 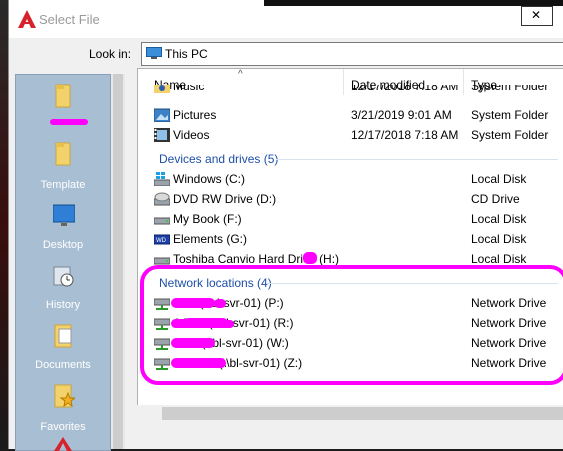 What do you see at coordinates (191, 135) in the screenshot?
I see `file-name: Videos` at bounding box center [191, 135].